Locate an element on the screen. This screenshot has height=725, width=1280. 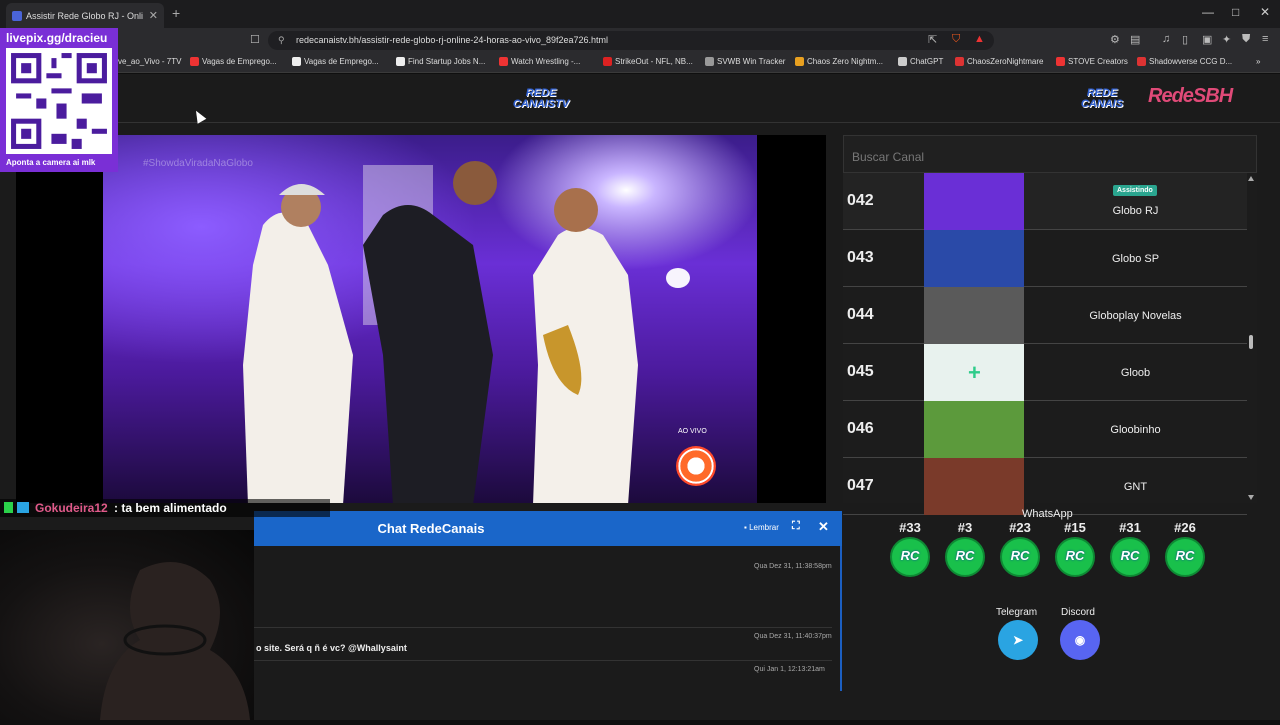
channel-row: 047 GNT is located at coordinates (1045, 486).